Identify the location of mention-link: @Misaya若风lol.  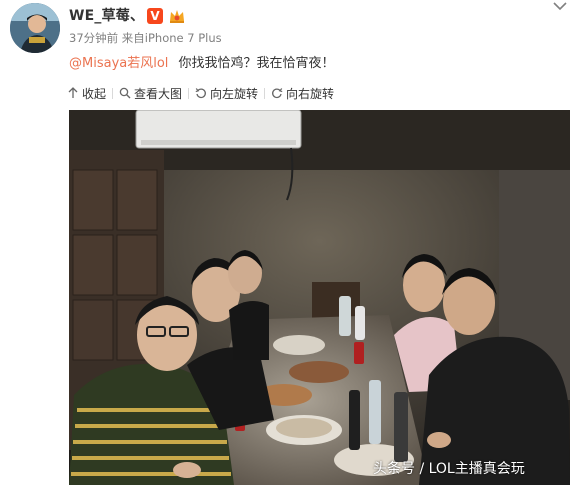
(118, 63).